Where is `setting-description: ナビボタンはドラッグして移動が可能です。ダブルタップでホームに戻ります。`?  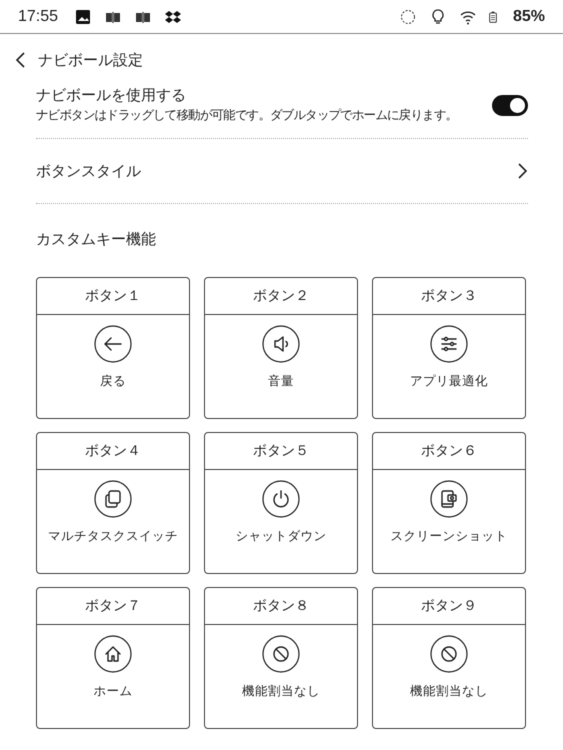
setting-description: ナビボタンはドラッグして移動が可能です。ダブルタップでホームに戻ります。 is located at coordinates (247, 115).